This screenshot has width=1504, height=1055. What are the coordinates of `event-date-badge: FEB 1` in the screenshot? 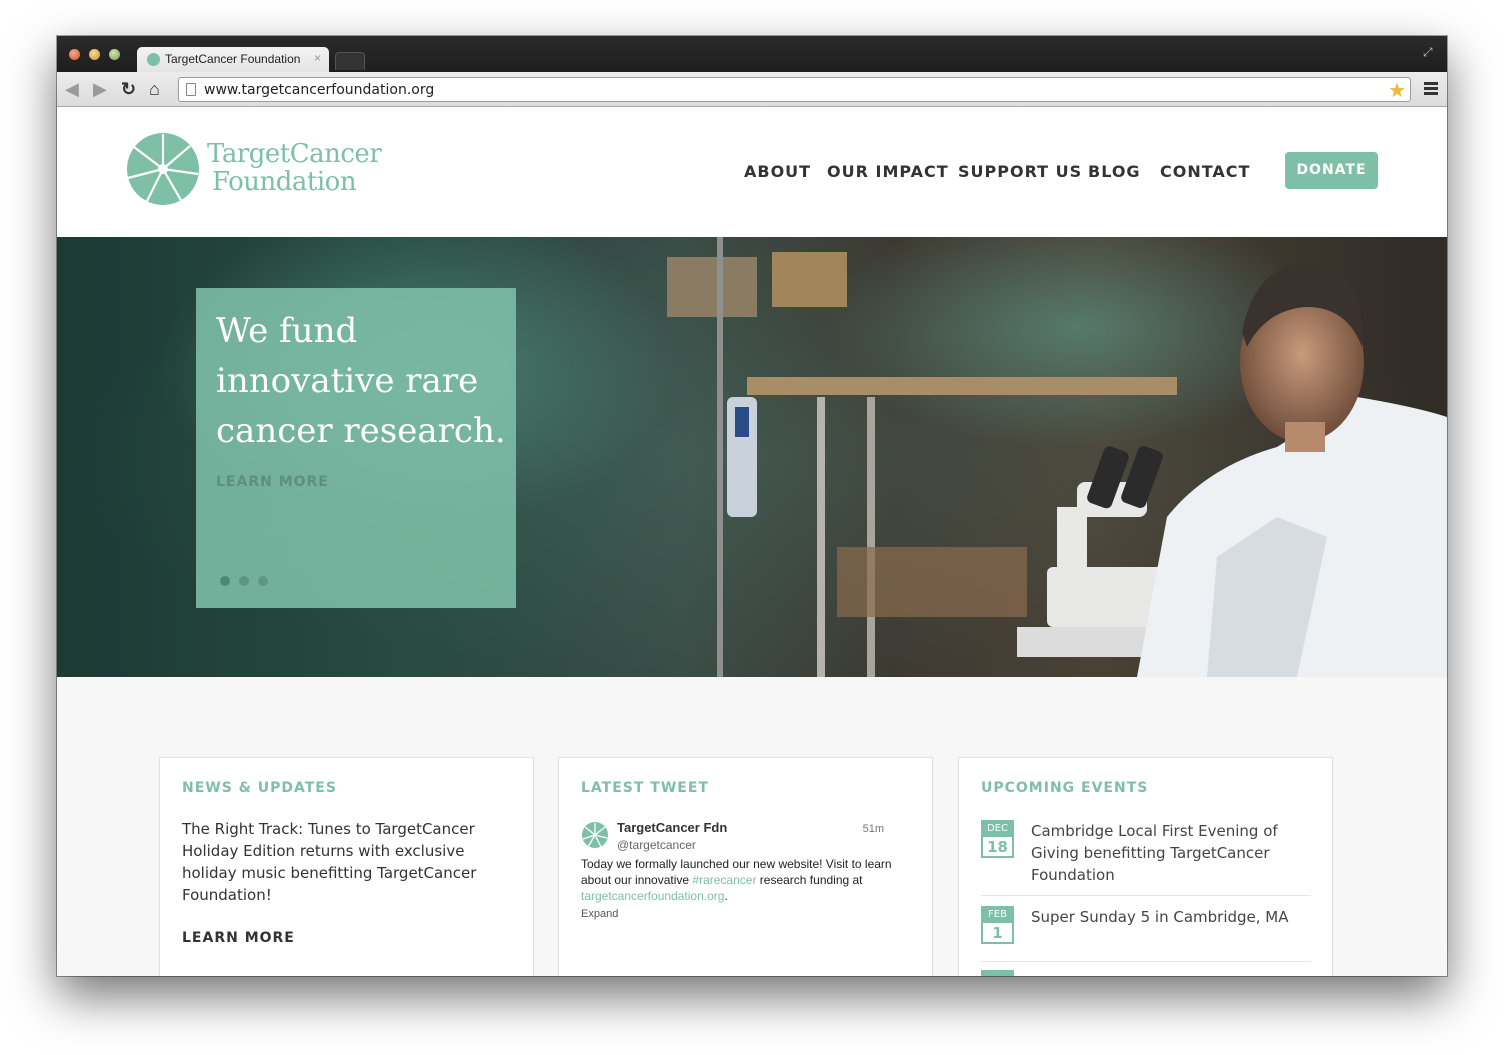 It's located at (997, 925).